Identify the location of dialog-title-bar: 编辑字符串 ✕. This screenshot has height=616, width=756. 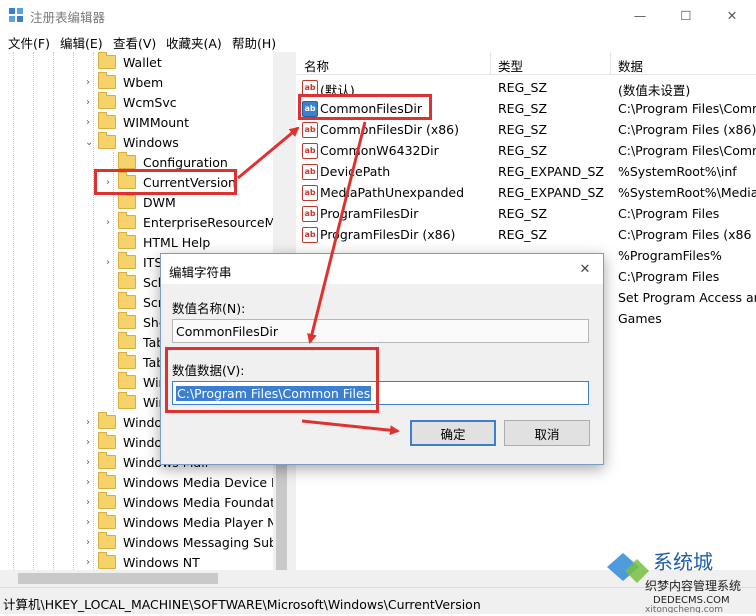
(382, 269).